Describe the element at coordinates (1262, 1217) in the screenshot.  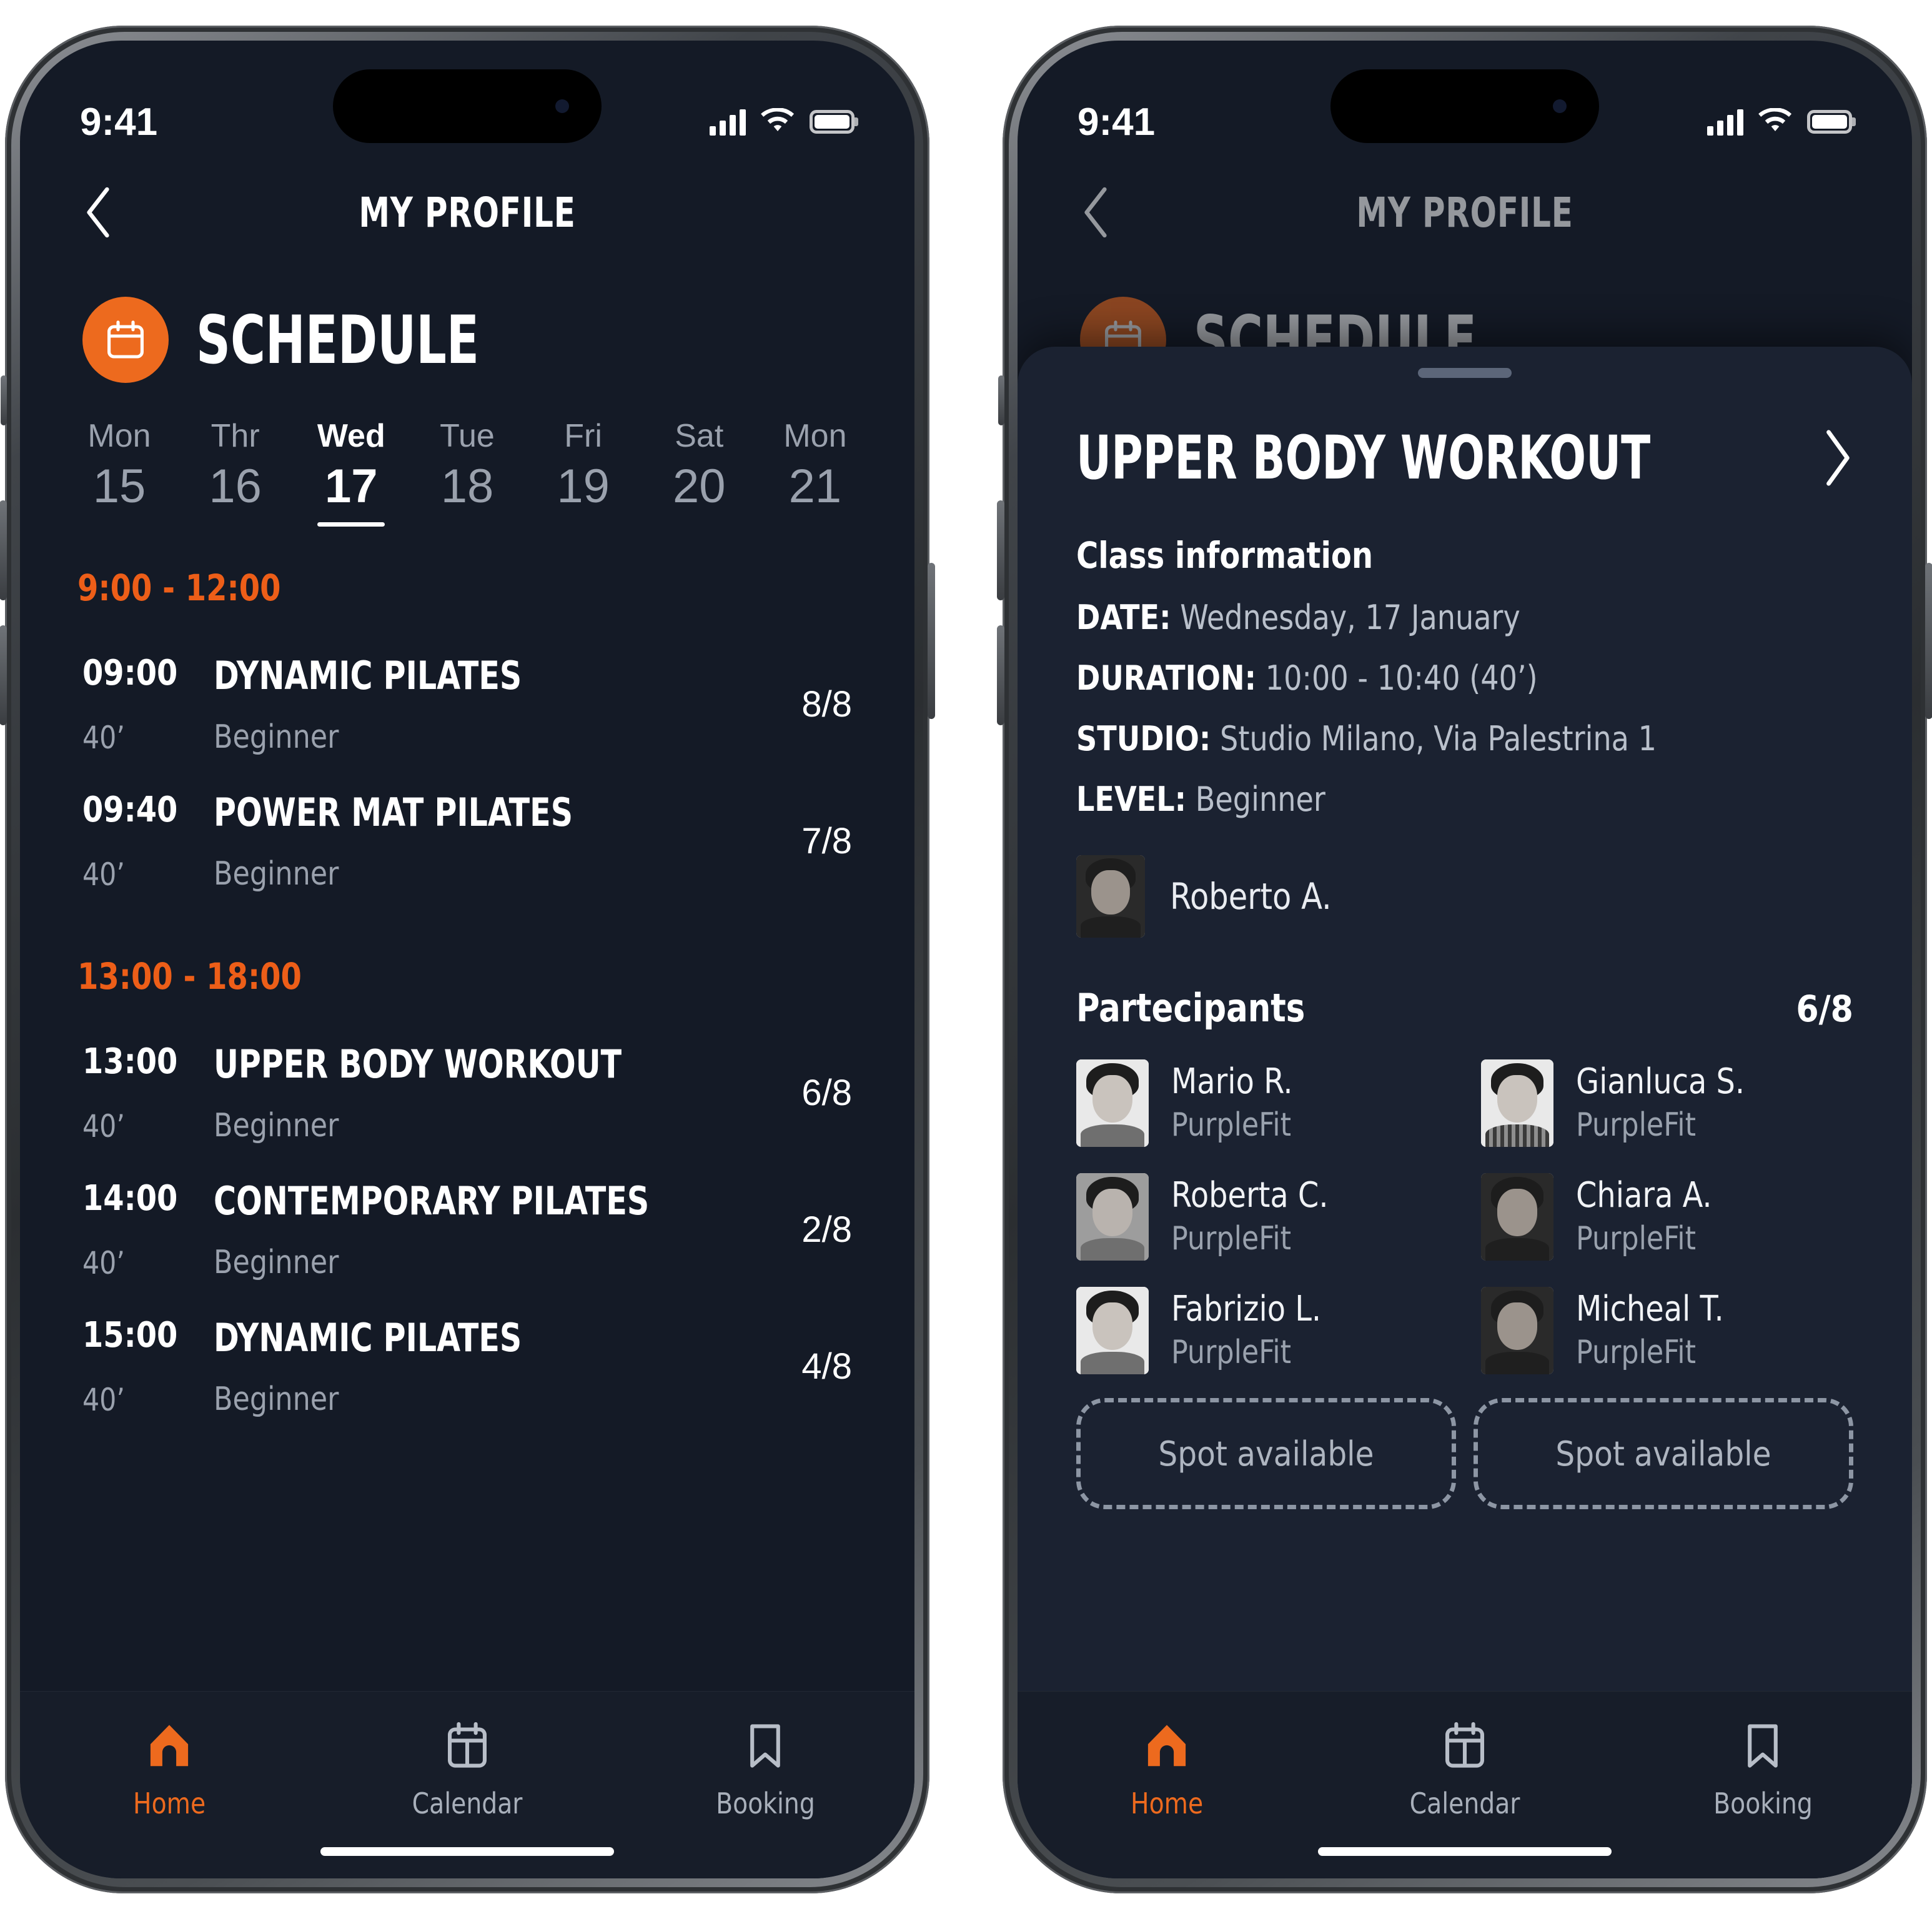
I see `participant-item: Roberta C. PurpleFit` at that location.